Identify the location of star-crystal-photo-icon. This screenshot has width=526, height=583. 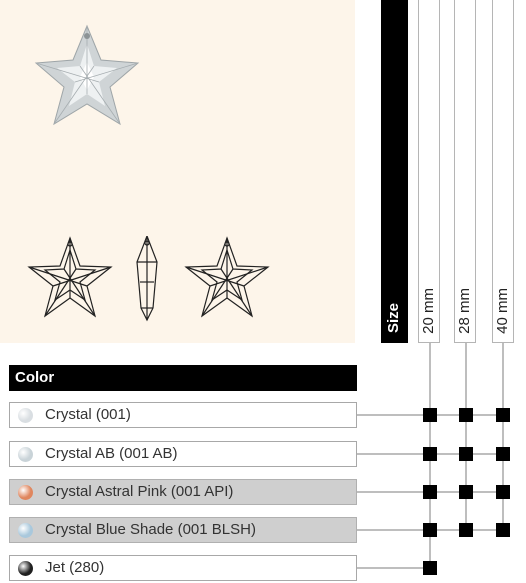
(87, 75).